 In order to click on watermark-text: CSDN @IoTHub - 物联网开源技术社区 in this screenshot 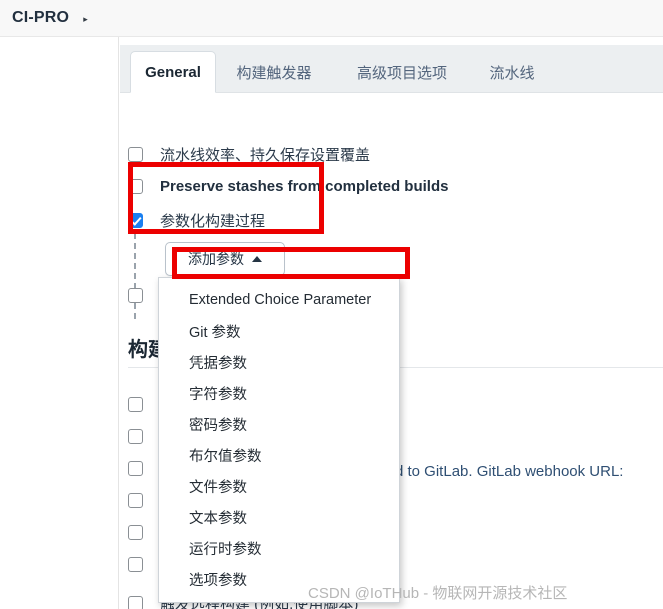, I will do `click(438, 593)`.